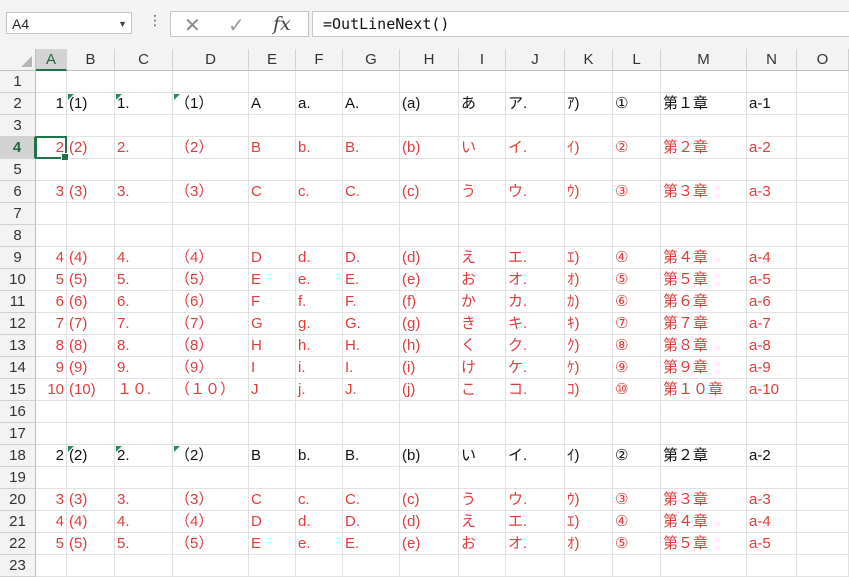  I want to click on cell-d7, so click(211, 214).